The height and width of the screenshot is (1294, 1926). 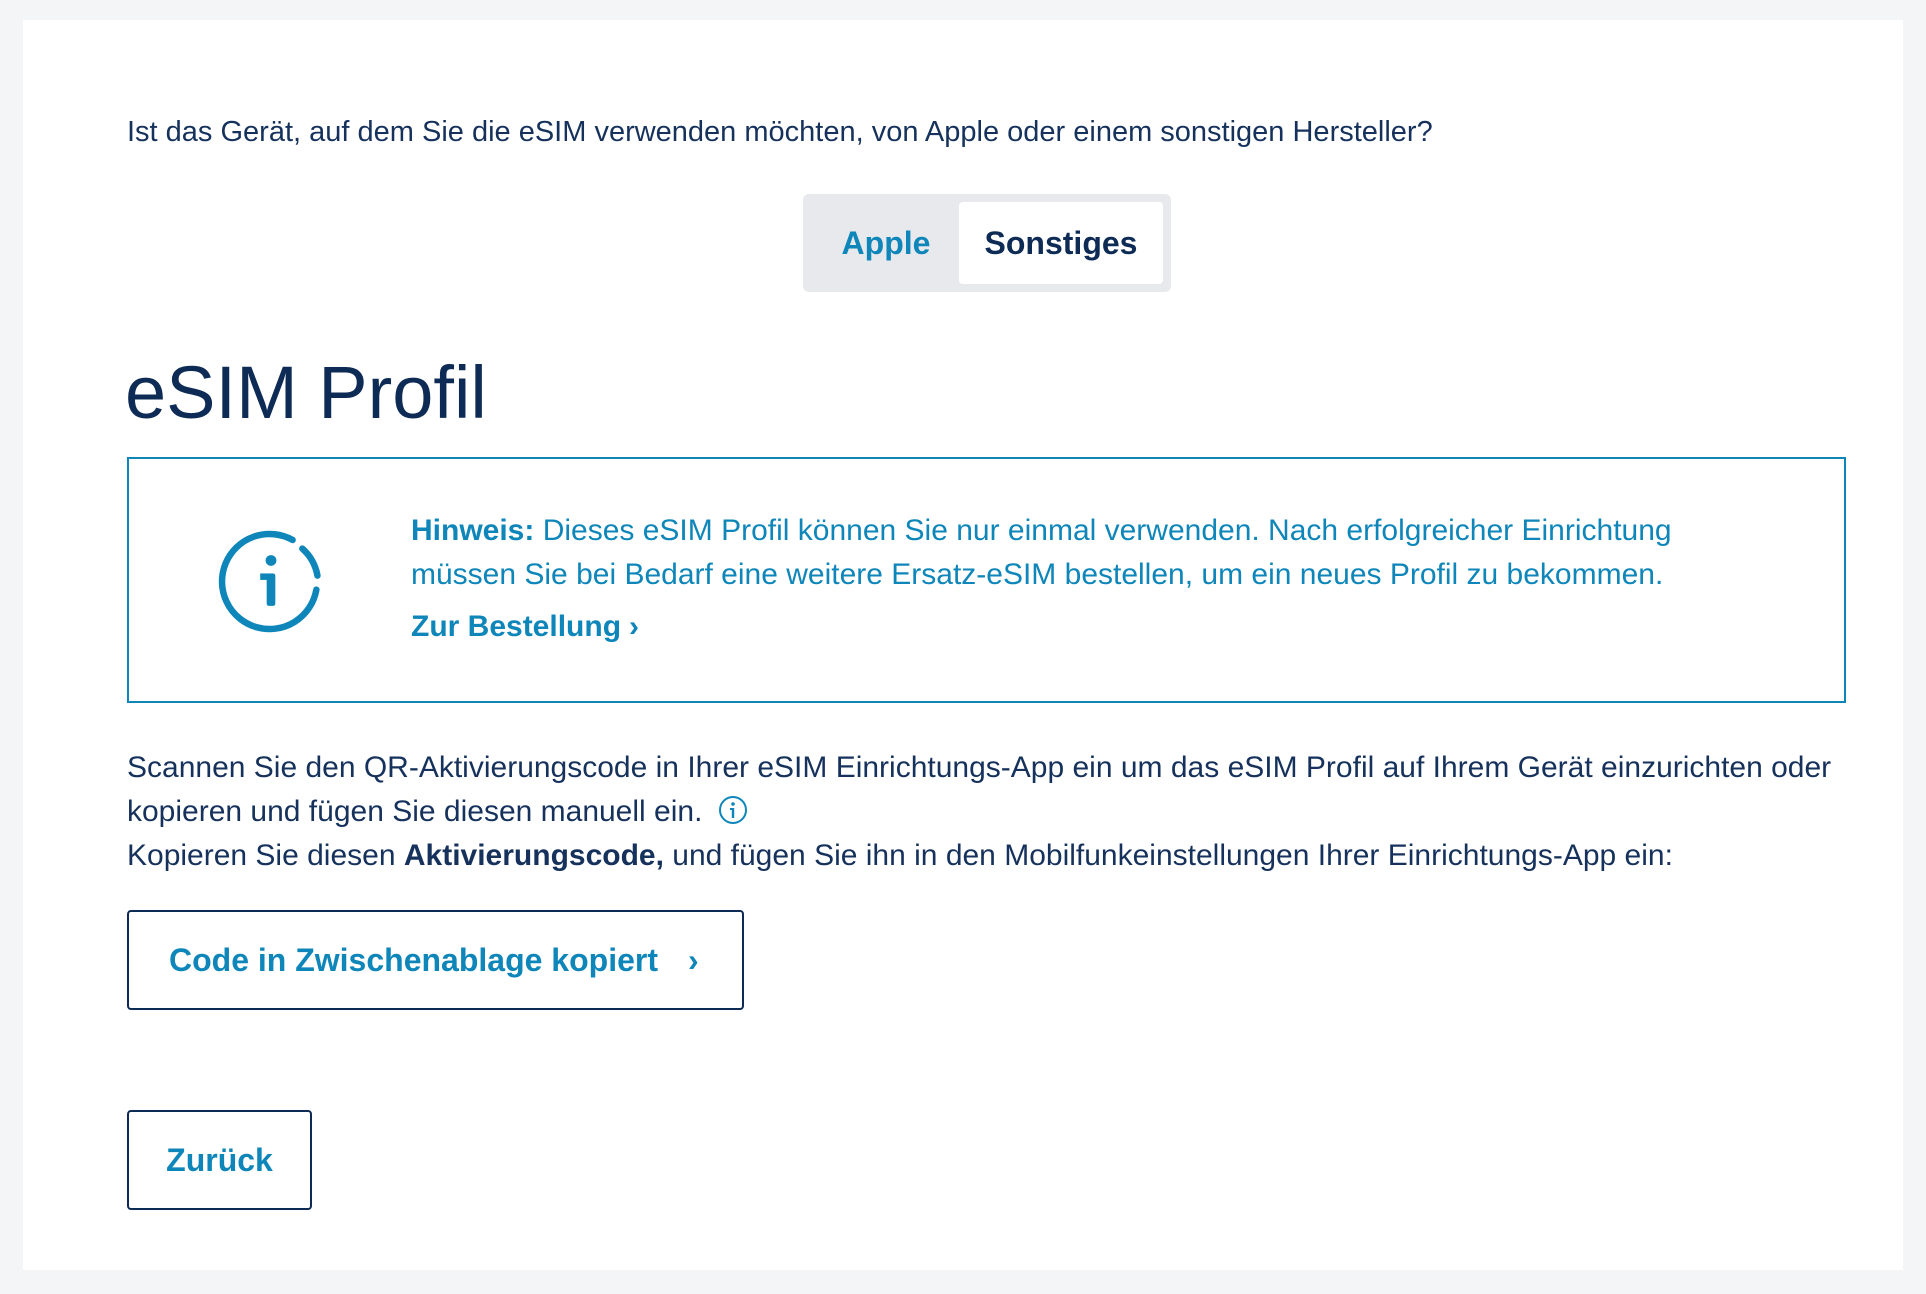 I want to click on back-button-label: Zurück, so click(x=219, y=1159).